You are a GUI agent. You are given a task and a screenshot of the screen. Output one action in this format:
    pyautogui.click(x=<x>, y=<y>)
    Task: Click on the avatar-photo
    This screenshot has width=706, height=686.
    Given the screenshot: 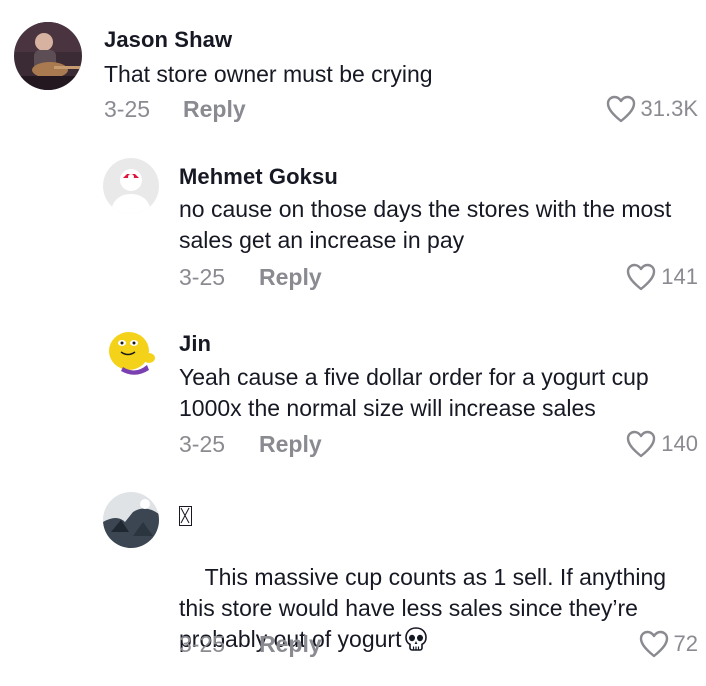 What is the action you would take?
    pyautogui.click(x=48, y=56)
    